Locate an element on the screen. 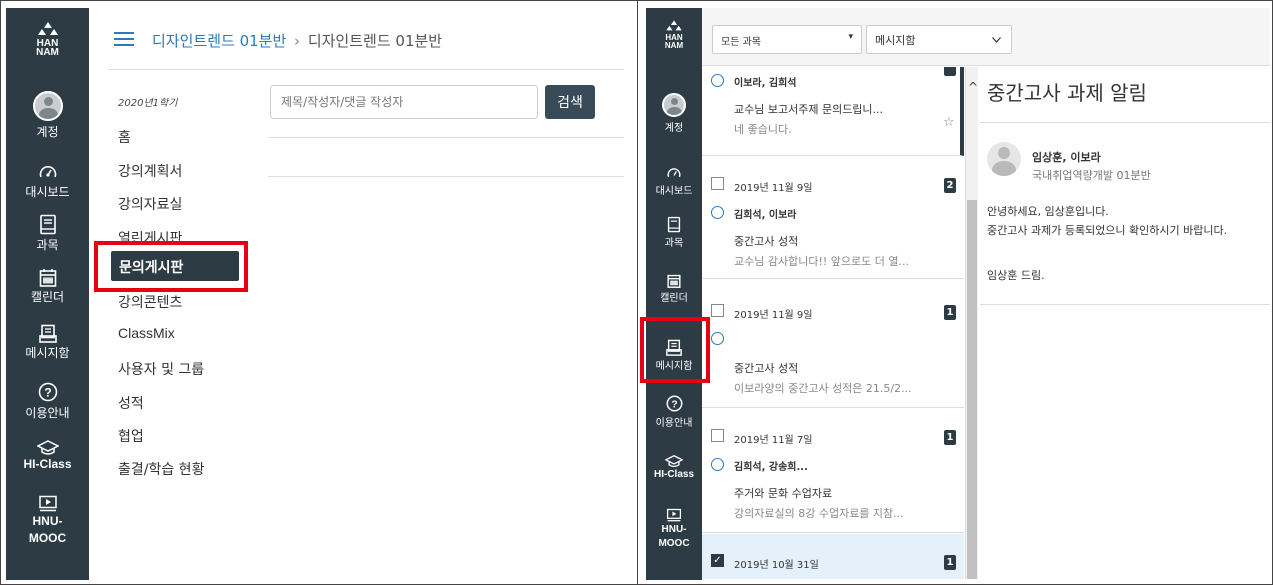 Image resolution: width=1273 pixels, height=585 pixels. course-nav-materials: 강의자료실 is located at coordinates (150, 204).